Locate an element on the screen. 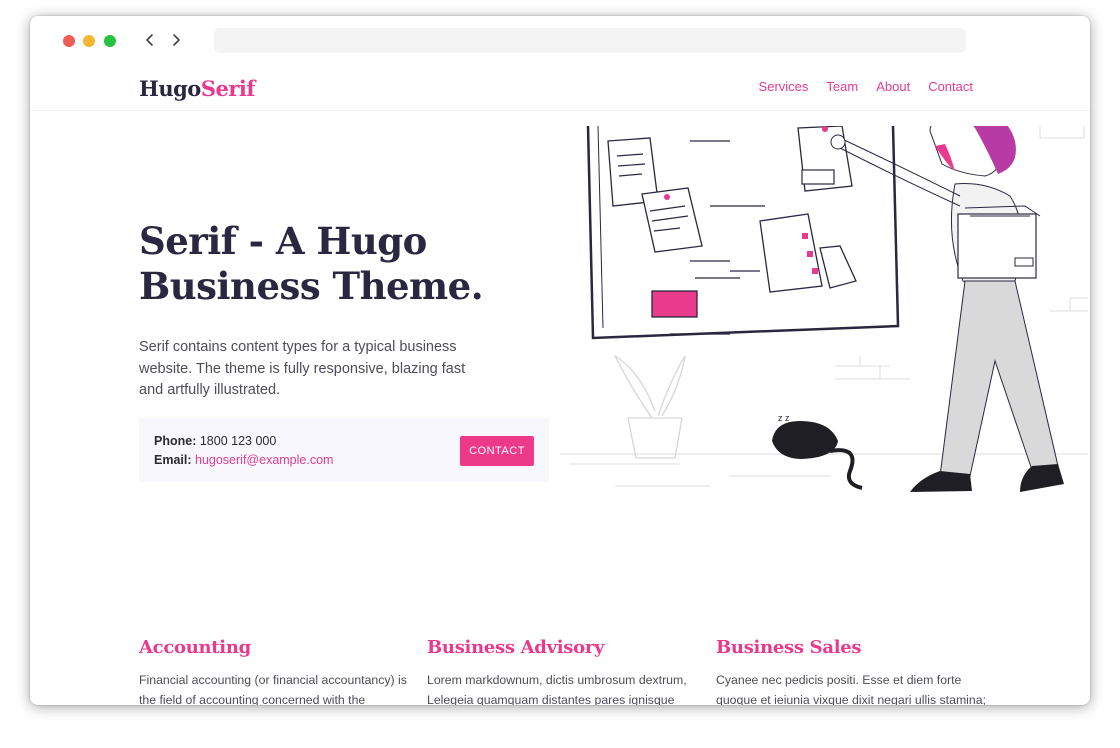  email-line: Email: hugoserif@example.com is located at coordinates (243, 460).